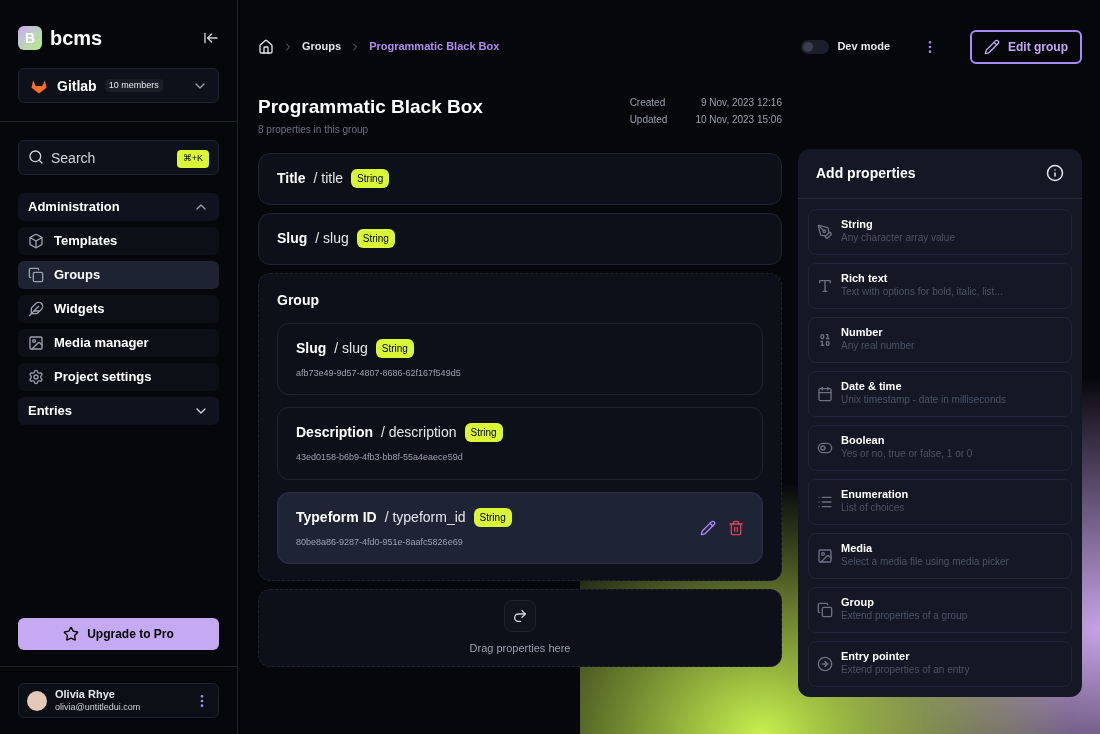 This screenshot has height=734, width=1100. Describe the element at coordinates (862, 333) in the screenshot. I see `property-type-name: Number` at that location.